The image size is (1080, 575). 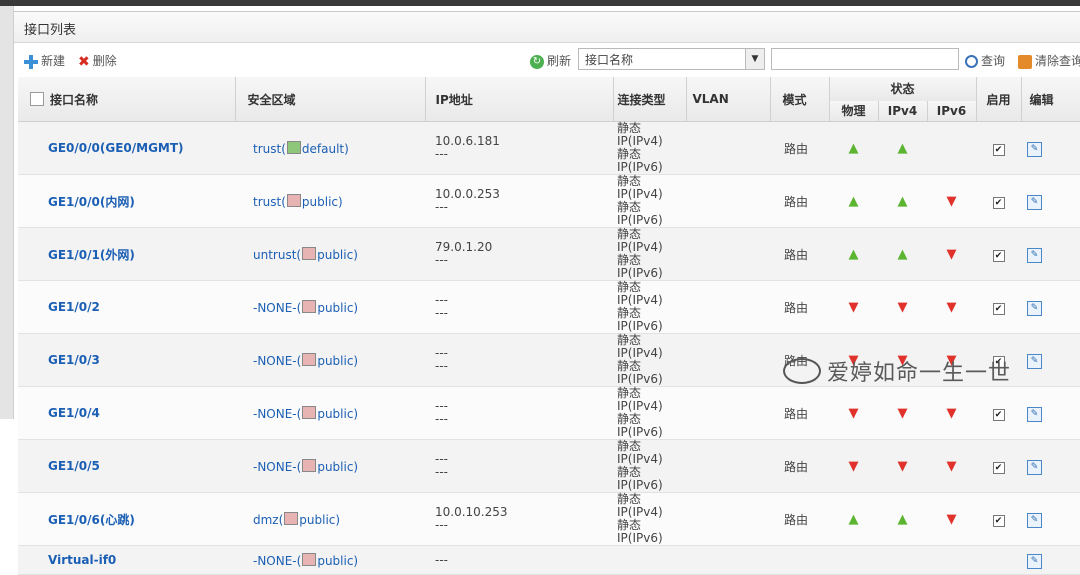 I want to click on interface-name-link: GE1/0/6(心跳), so click(x=126, y=519).